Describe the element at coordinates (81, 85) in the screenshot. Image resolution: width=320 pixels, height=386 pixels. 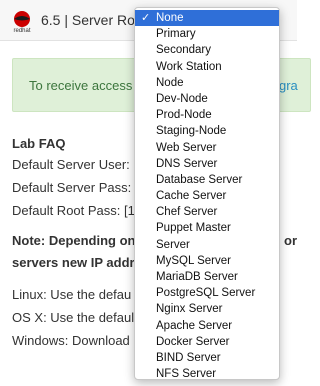
I see `alert-text: To receive access` at that location.